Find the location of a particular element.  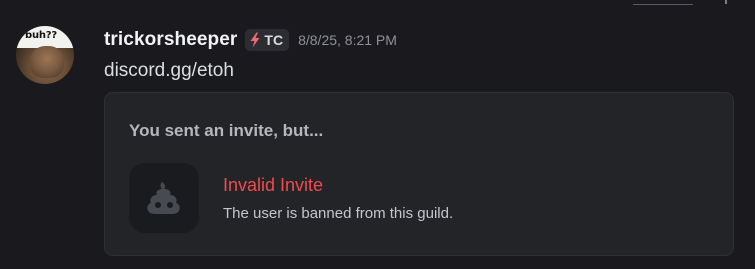

avatar-caption: buh?? is located at coordinates (41, 35).